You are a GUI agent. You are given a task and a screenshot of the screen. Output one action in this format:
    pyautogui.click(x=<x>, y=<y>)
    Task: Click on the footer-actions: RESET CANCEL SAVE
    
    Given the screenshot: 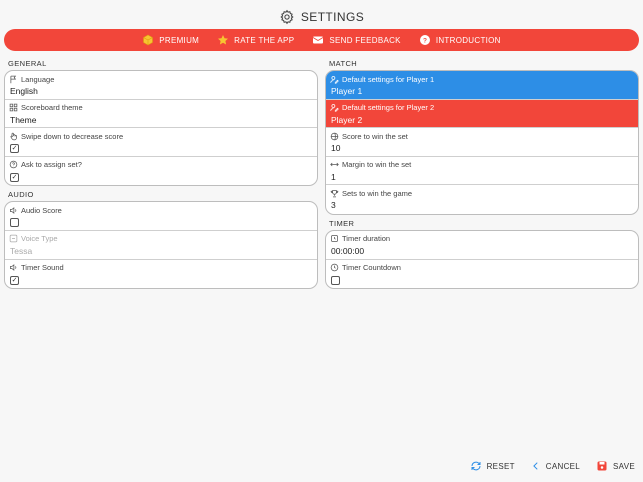 What is the action you would take?
    pyautogui.click(x=552, y=466)
    